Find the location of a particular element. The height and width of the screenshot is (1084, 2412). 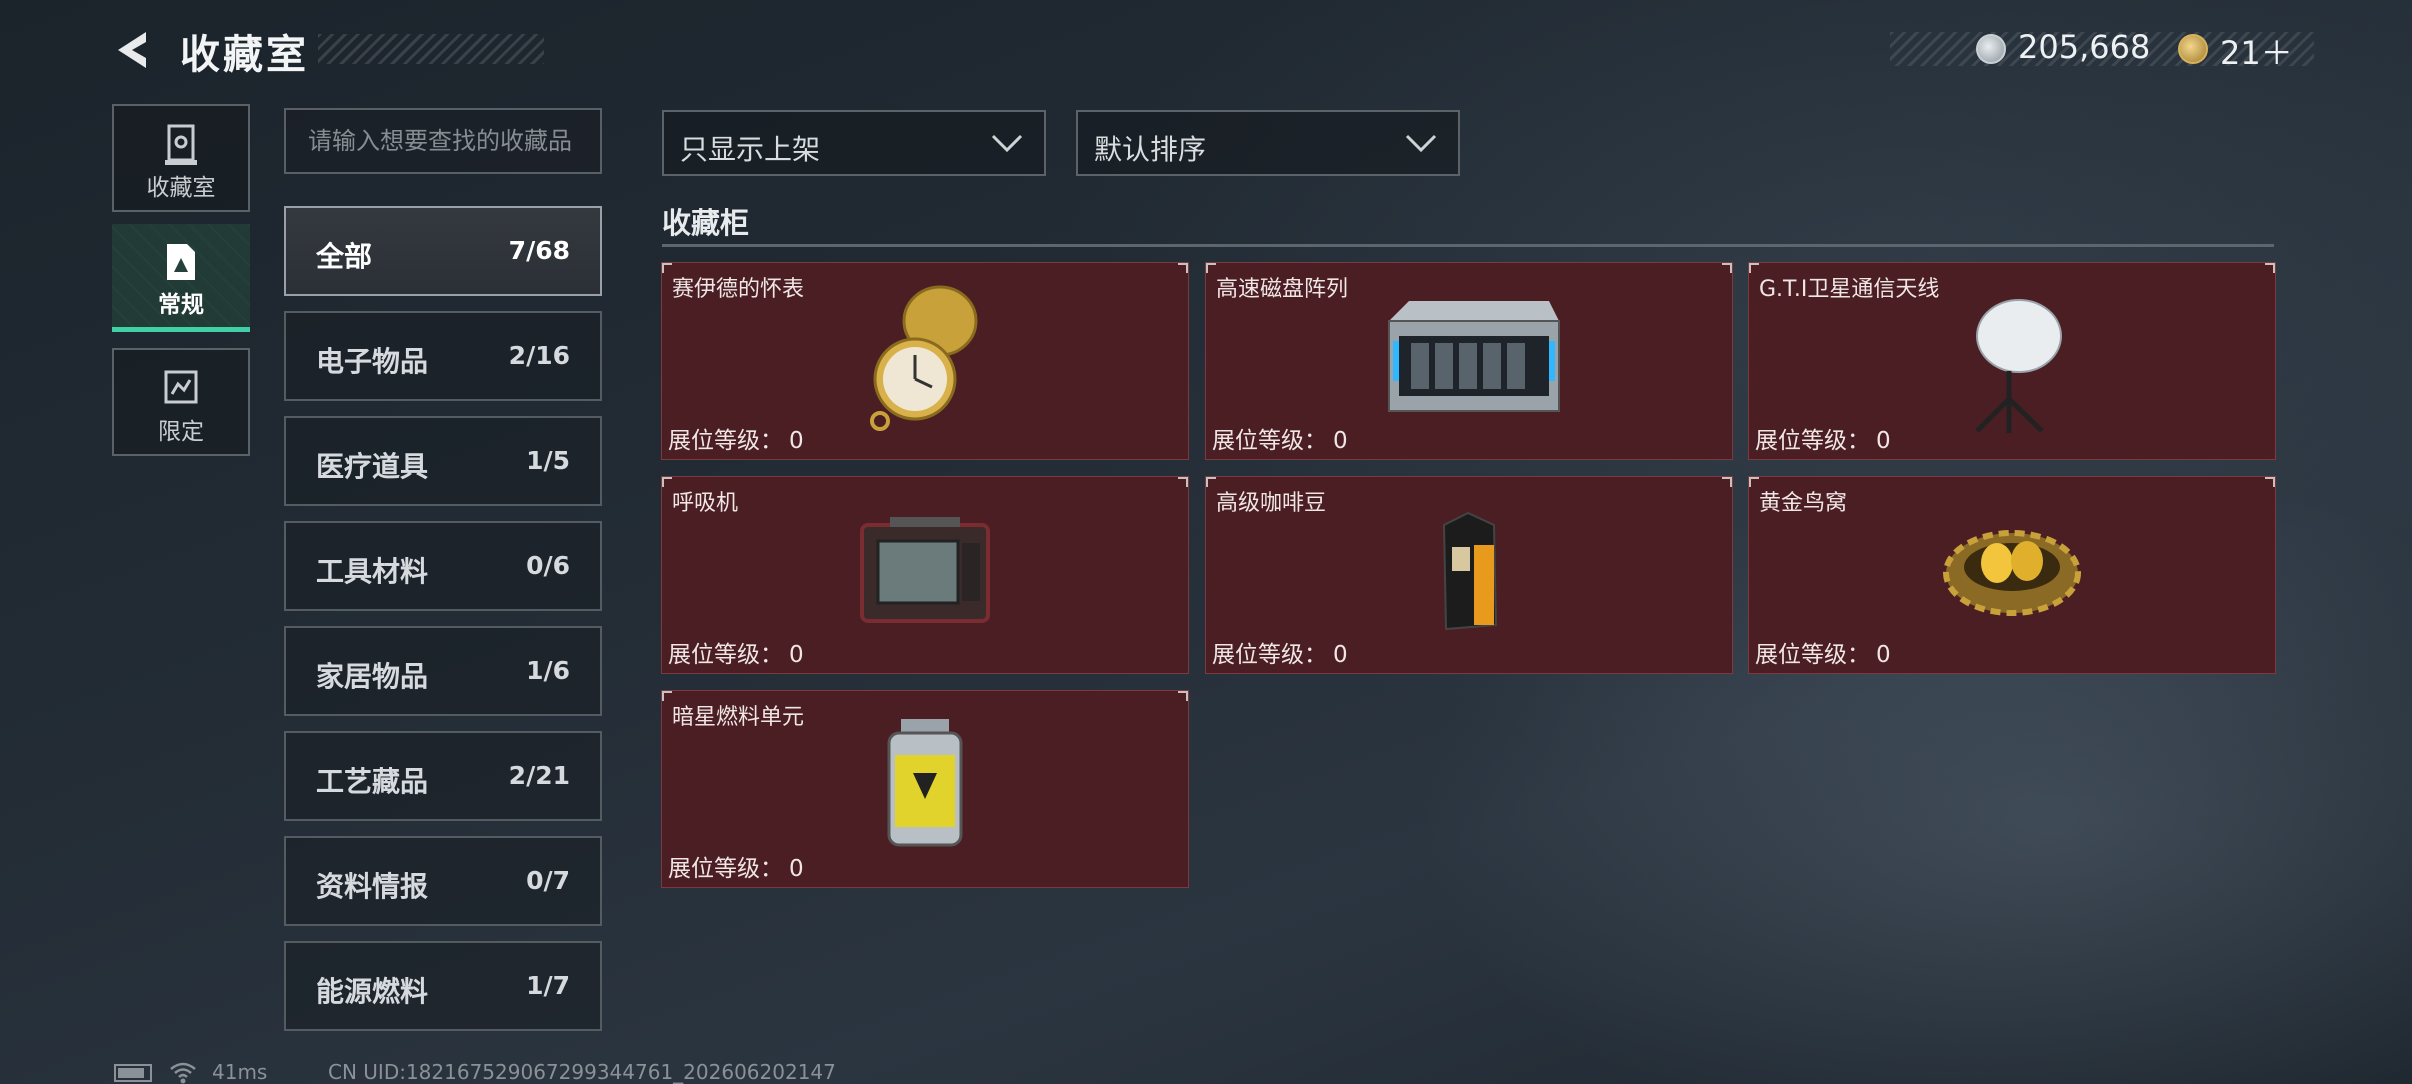

collectible-card: 赛伊德的怀表 展位等级： 0 is located at coordinates (925, 361).